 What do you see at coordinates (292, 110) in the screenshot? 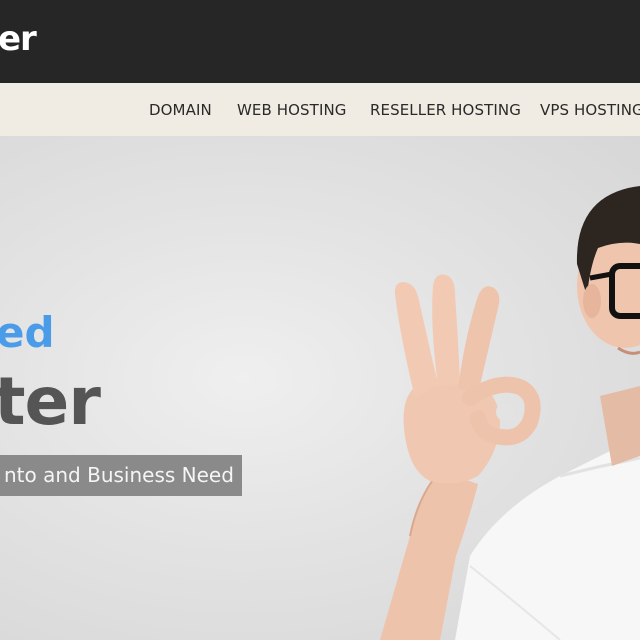
I see `nav-item-web-hosting: WEB HOSTING` at bounding box center [292, 110].